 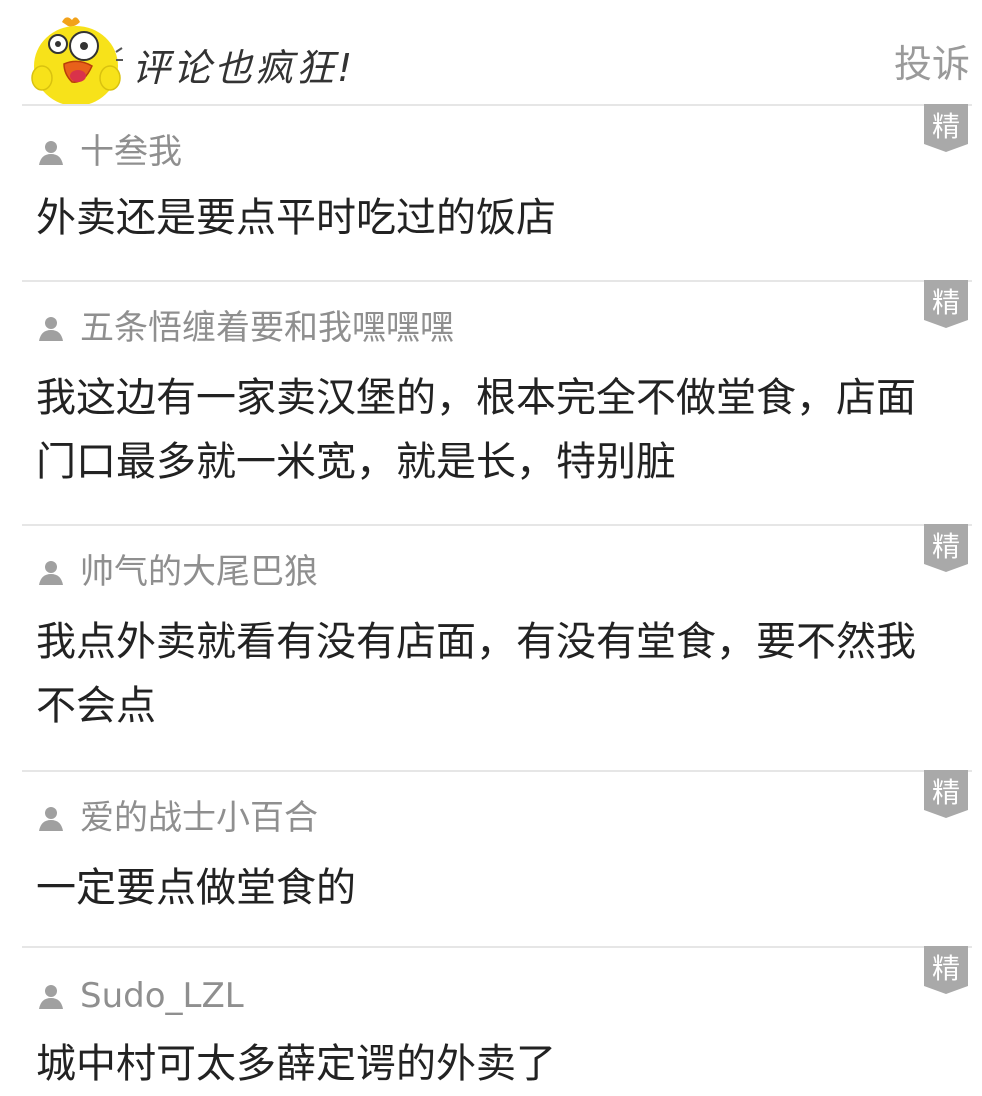 What do you see at coordinates (196, 888) in the screenshot?
I see `comment-text: 一定要点做堂食的` at bounding box center [196, 888].